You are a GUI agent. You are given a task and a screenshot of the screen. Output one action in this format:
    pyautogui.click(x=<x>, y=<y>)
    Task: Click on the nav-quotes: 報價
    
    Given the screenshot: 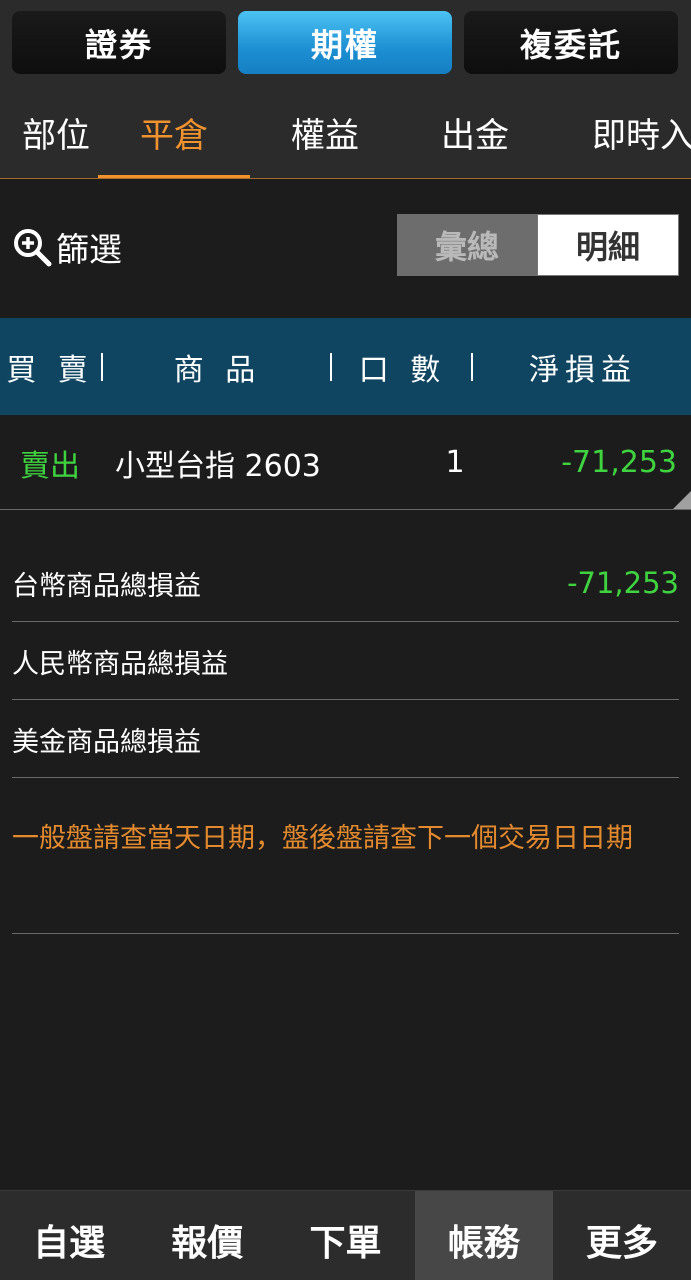 What is the action you would take?
    pyautogui.click(x=207, y=1235)
    